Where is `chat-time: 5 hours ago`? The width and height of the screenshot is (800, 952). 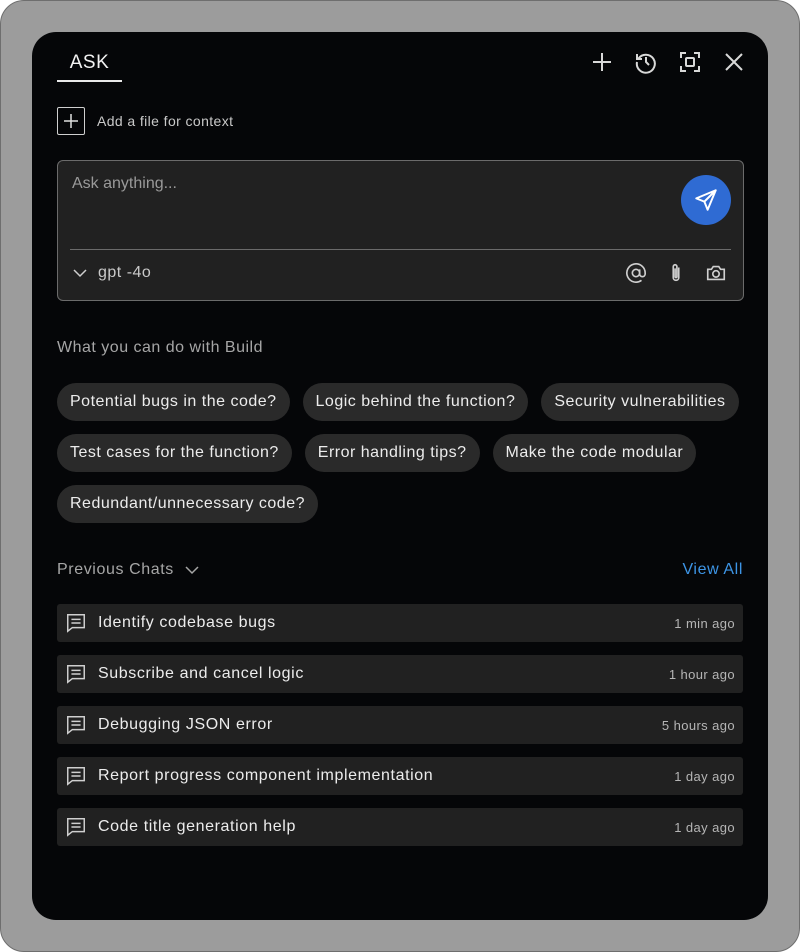
chat-time: 5 hours ago is located at coordinates (698, 725).